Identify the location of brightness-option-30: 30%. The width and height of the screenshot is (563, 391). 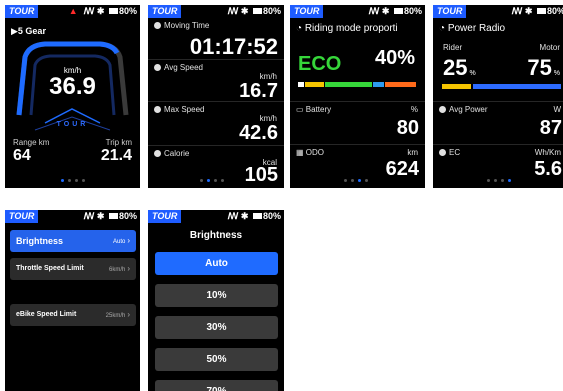
(216, 327).